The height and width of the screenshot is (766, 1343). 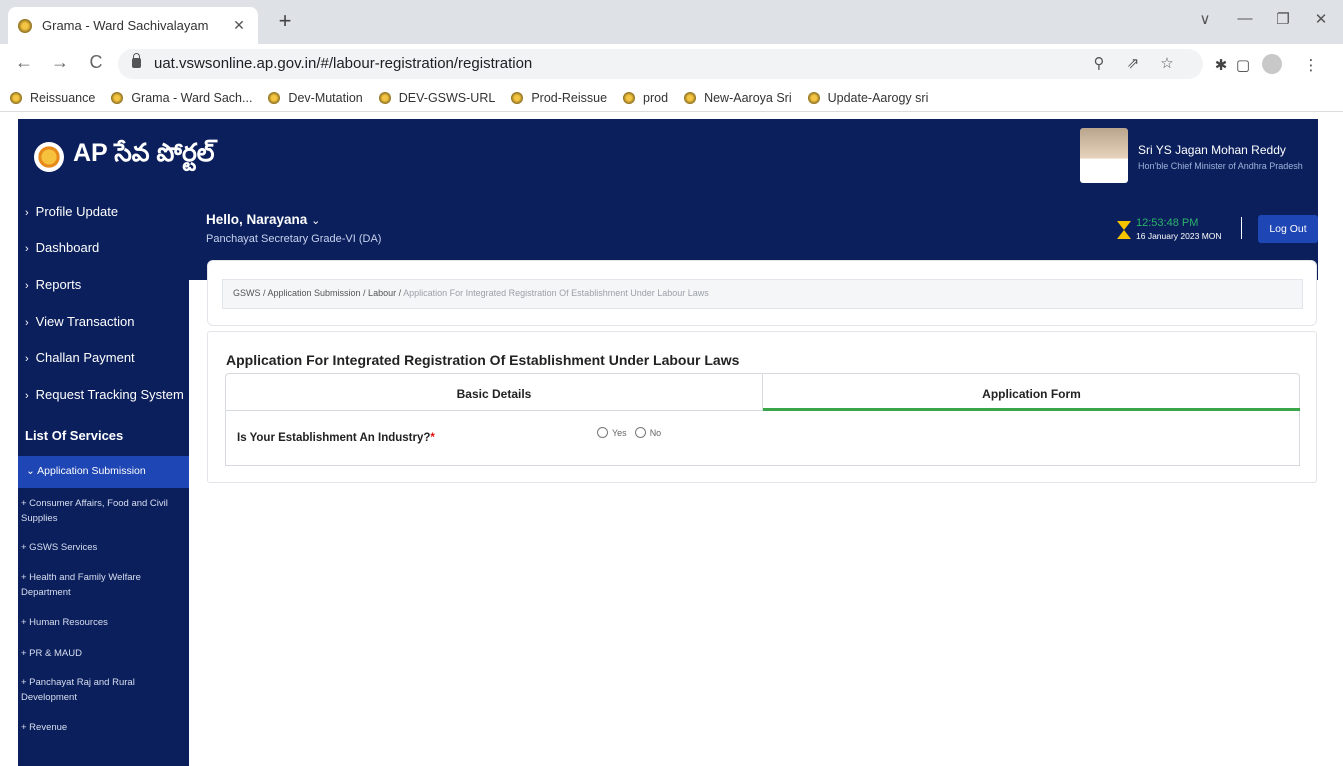 I want to click on sidebar-item-dashboard: › Dashboard, so click(x=103, y=247).